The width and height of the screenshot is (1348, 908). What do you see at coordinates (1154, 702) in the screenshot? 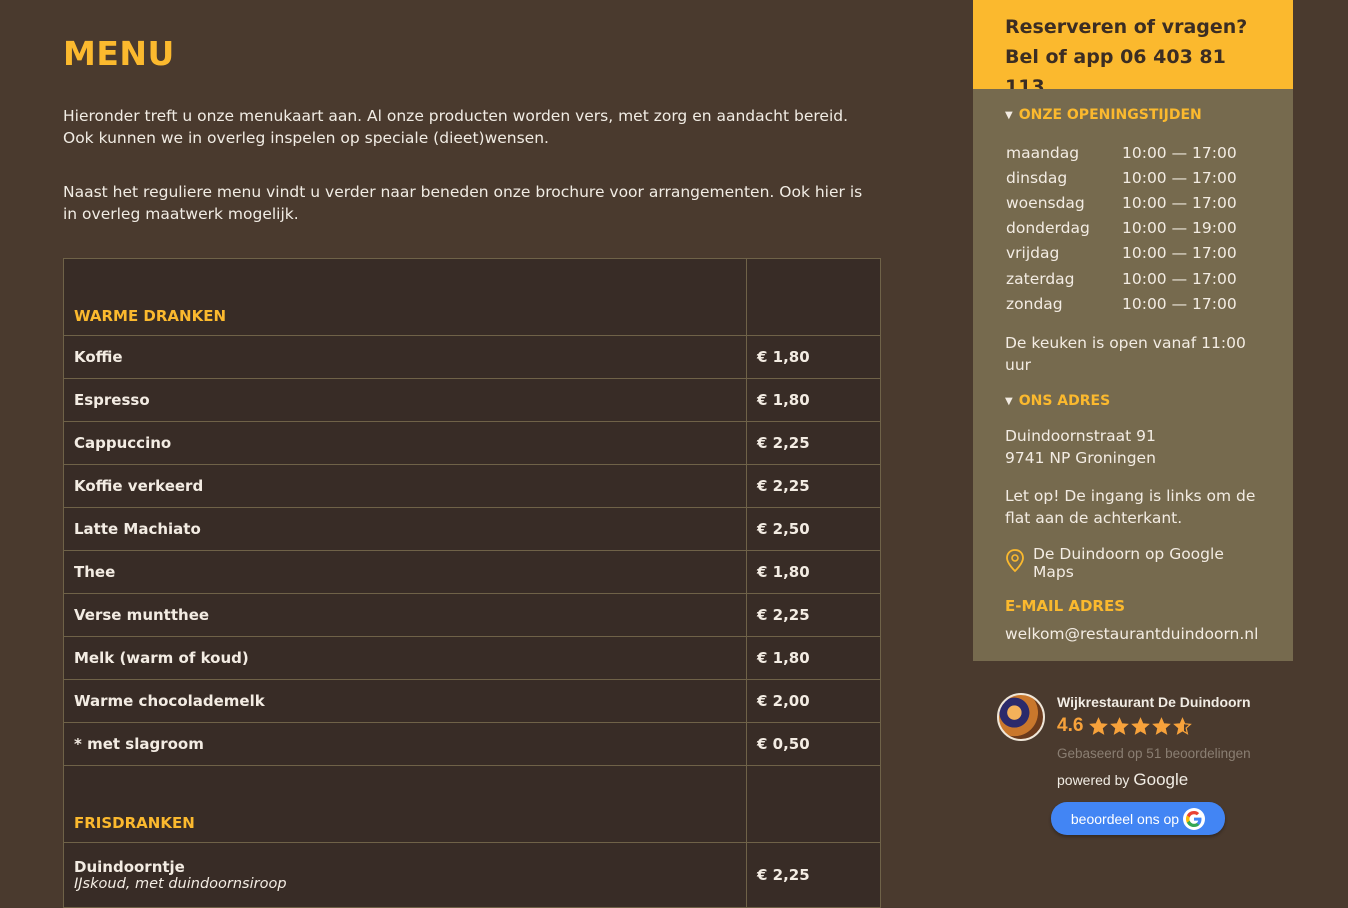
I see `business-name: Wijkrestaurant De Duindoorn` at bounding box center [1154, 702].